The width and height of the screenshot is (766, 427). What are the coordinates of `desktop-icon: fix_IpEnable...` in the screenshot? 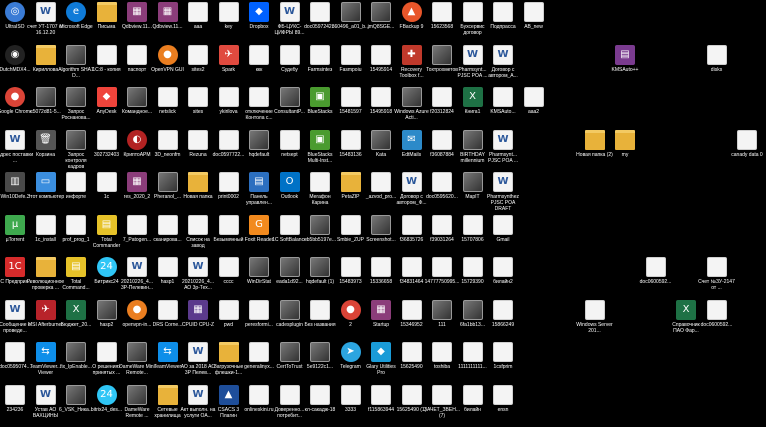 It's located at (76, 362).